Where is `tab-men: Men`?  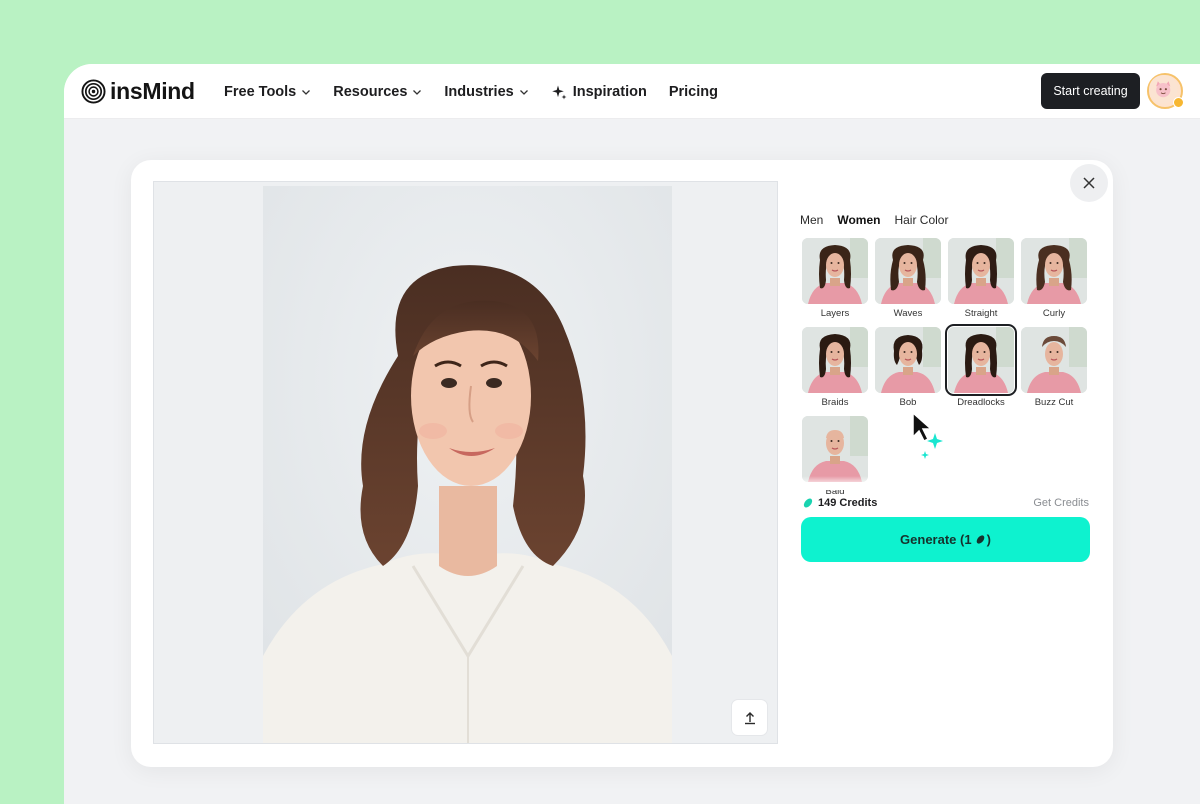
tab-men: Men is located at coordinates (811, 220).